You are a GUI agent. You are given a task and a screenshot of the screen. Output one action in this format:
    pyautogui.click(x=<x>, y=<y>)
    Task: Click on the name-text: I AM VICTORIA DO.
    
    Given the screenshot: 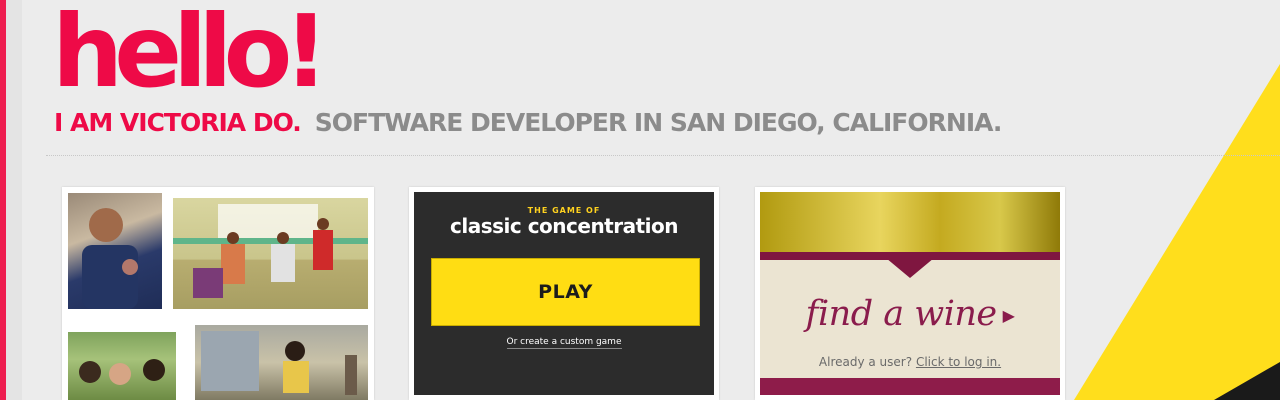 What is the action you would take?
    pyautogui.click(x=178, y=122)
    